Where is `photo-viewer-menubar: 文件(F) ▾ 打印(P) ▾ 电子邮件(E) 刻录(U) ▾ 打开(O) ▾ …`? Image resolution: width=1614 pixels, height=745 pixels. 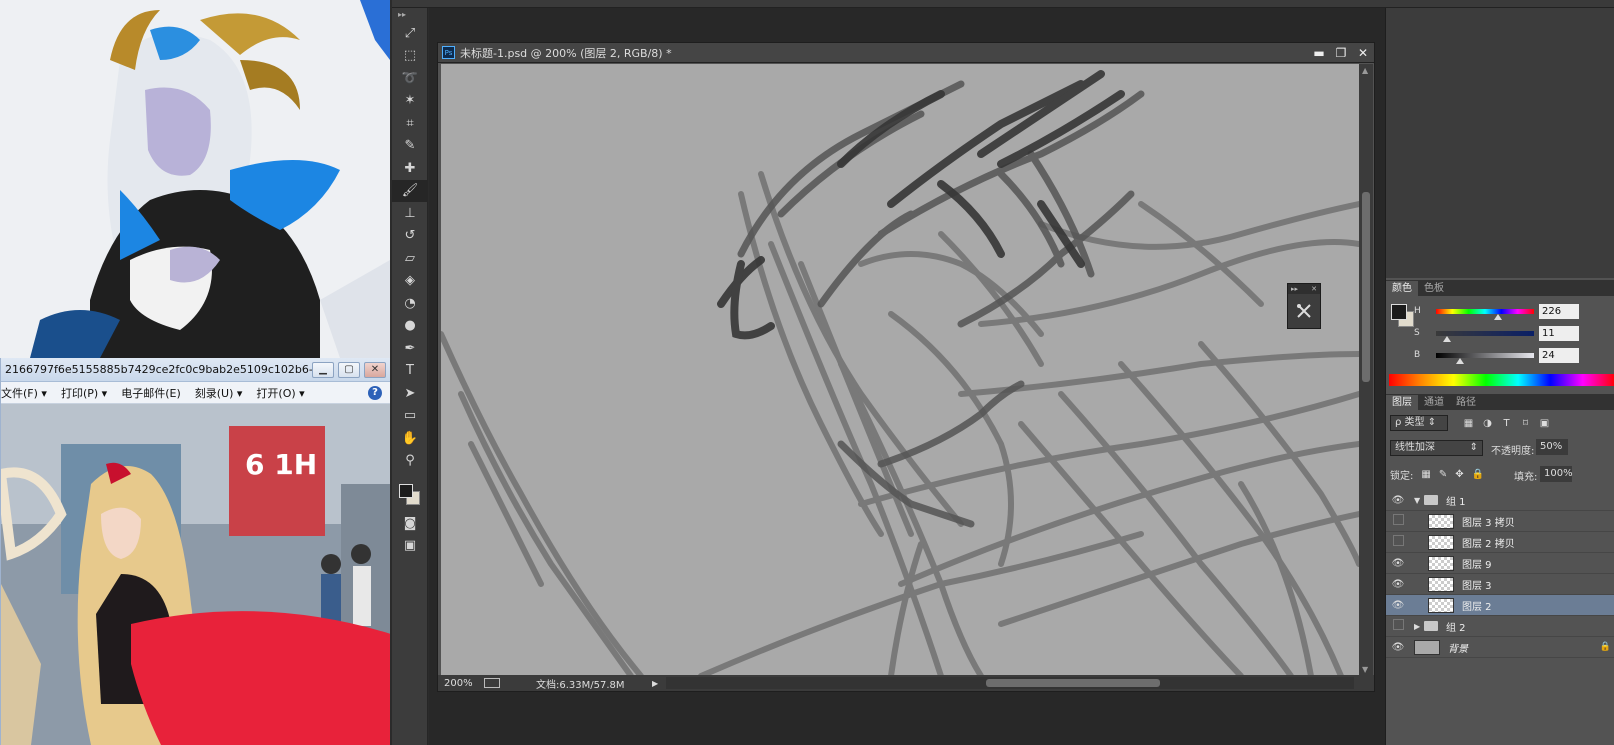 photo-viewer-menubar: 文件(F) ▾ 打印(P) ▾ 电子邮件(E) 刻录(U) ▾ 打开(O) ▾ … is located at coordinates (195, 393).